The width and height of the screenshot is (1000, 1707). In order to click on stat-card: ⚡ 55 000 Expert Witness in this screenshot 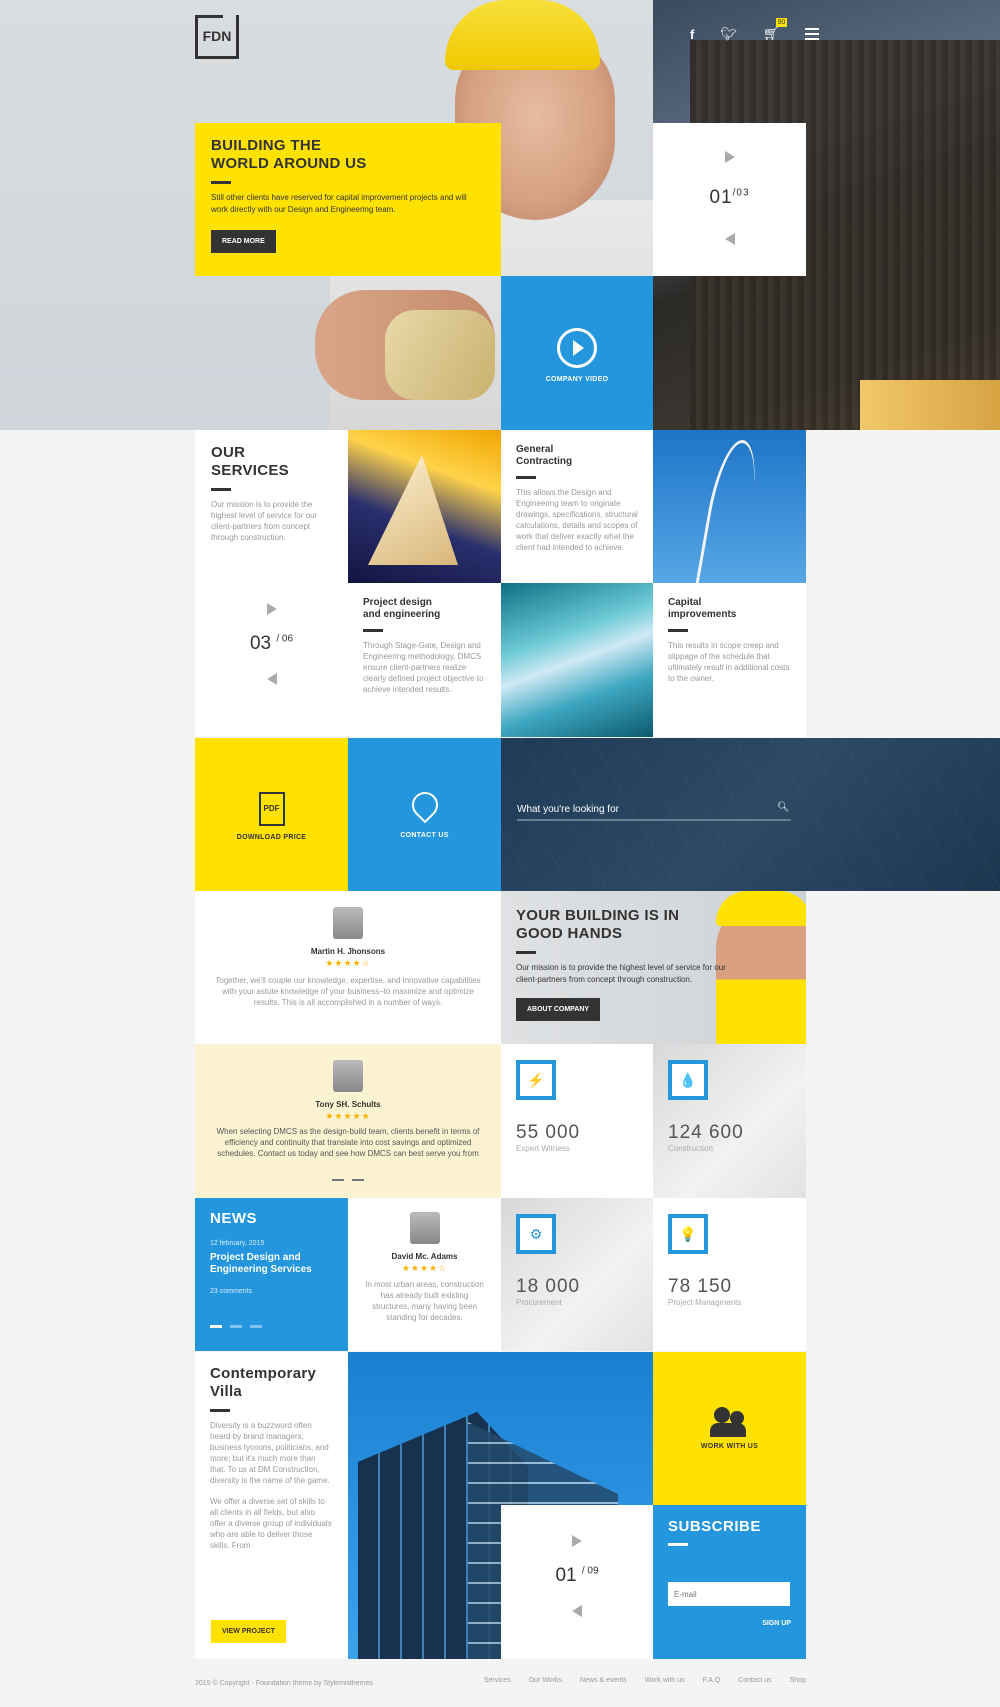, I will do `click(577, 1121)`.